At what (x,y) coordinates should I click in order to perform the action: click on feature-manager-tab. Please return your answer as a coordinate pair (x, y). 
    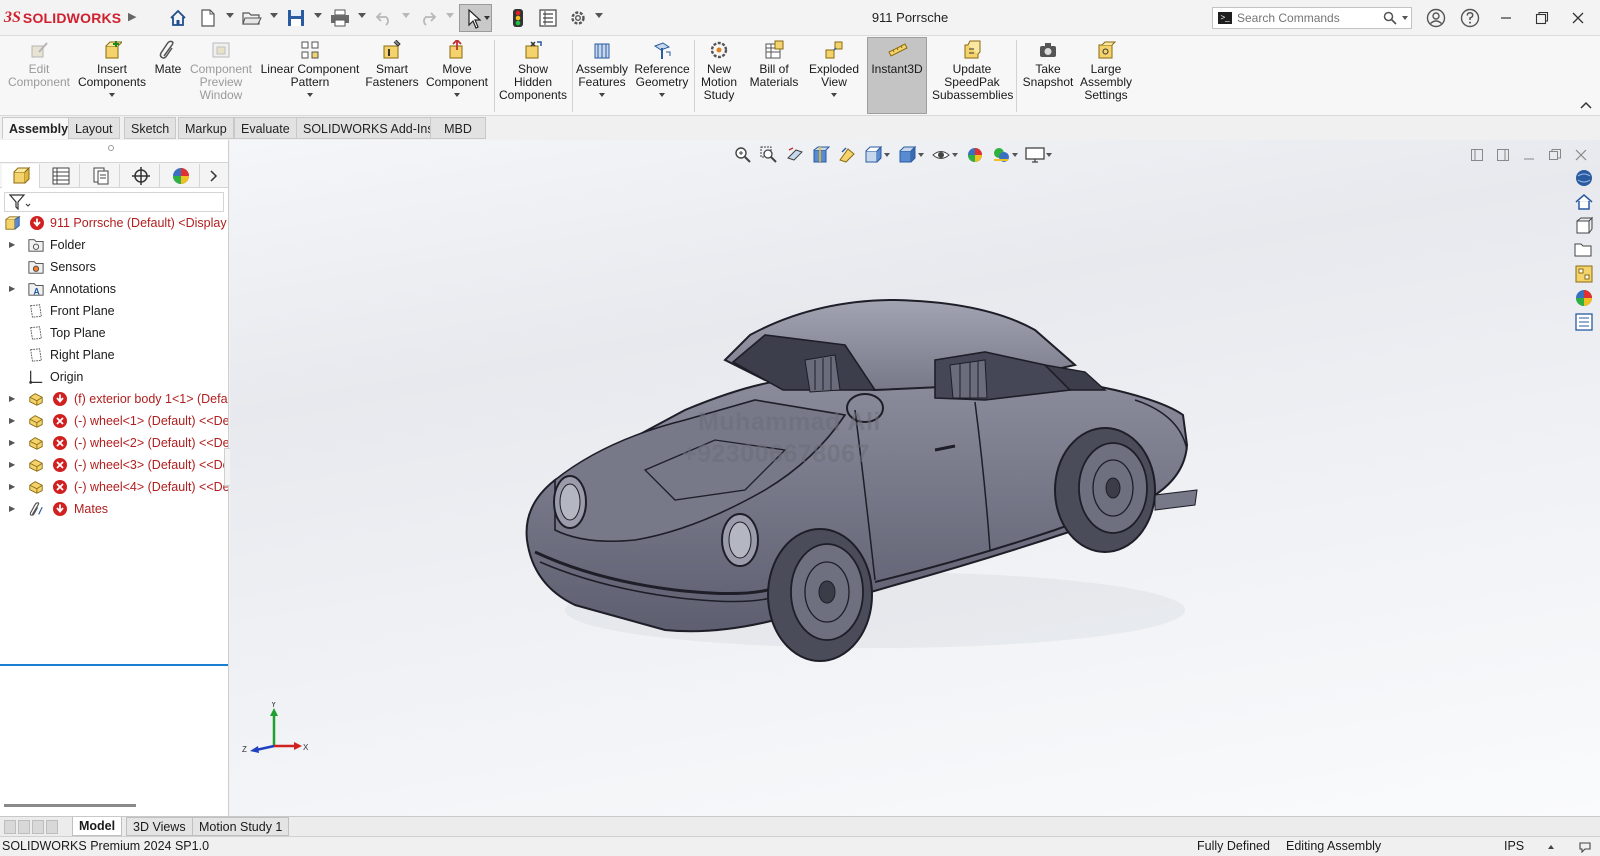
    Looking at the image, I should click on (21, 176).